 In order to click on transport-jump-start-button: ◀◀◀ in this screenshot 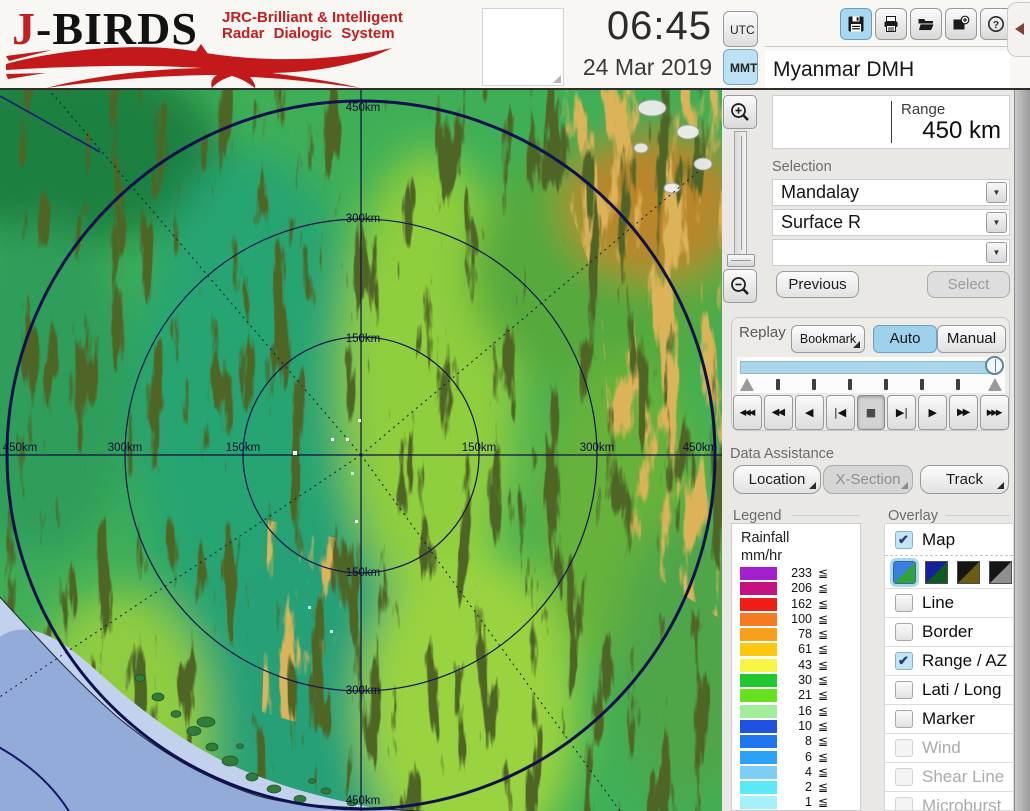, I will do `click(747, 412)`.